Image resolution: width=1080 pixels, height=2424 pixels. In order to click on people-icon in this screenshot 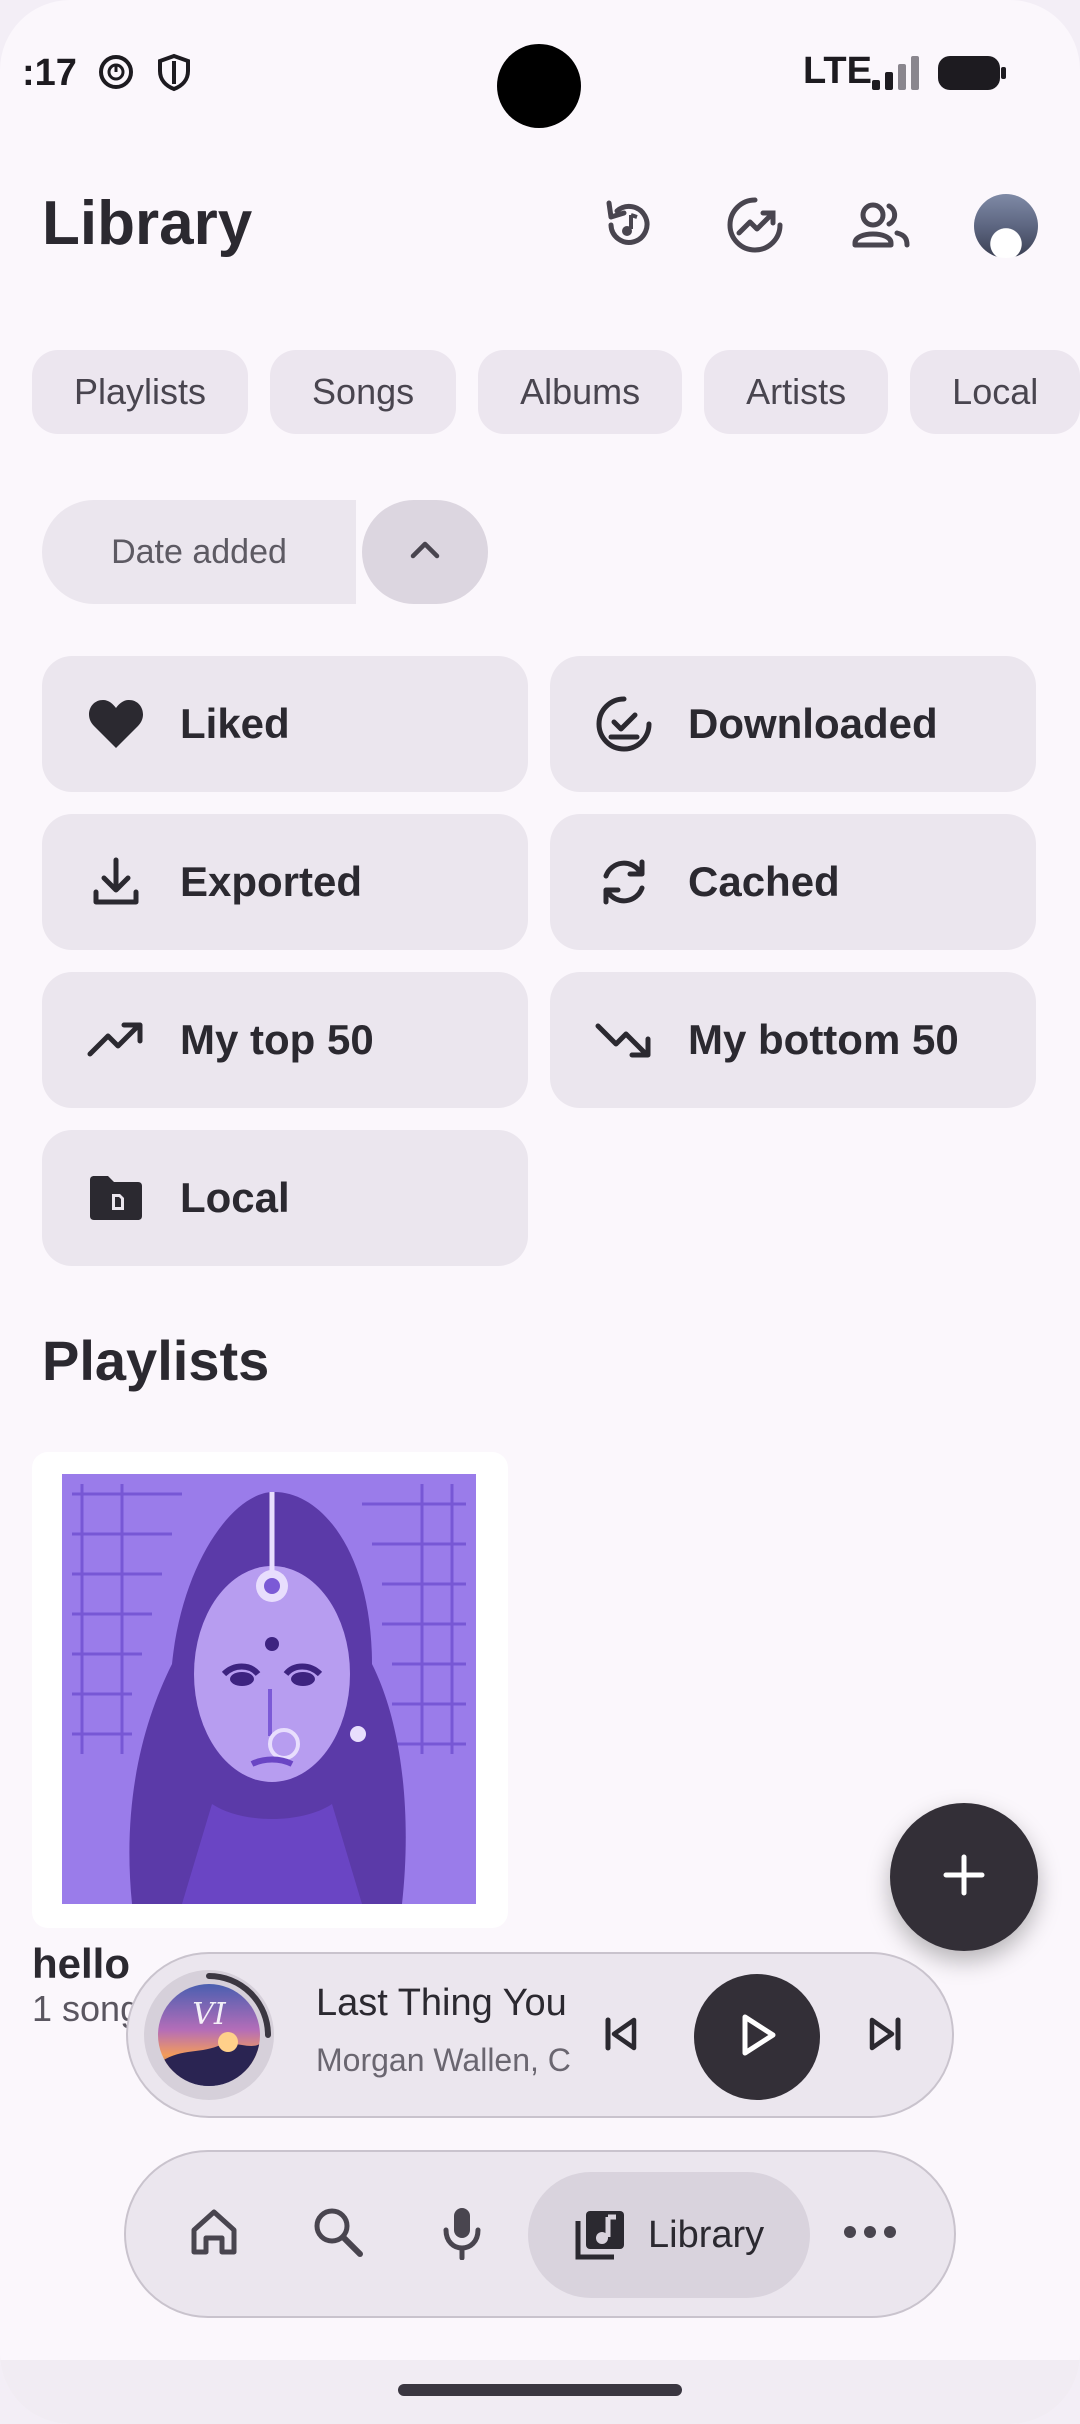, I will do `click(881, 227)`.